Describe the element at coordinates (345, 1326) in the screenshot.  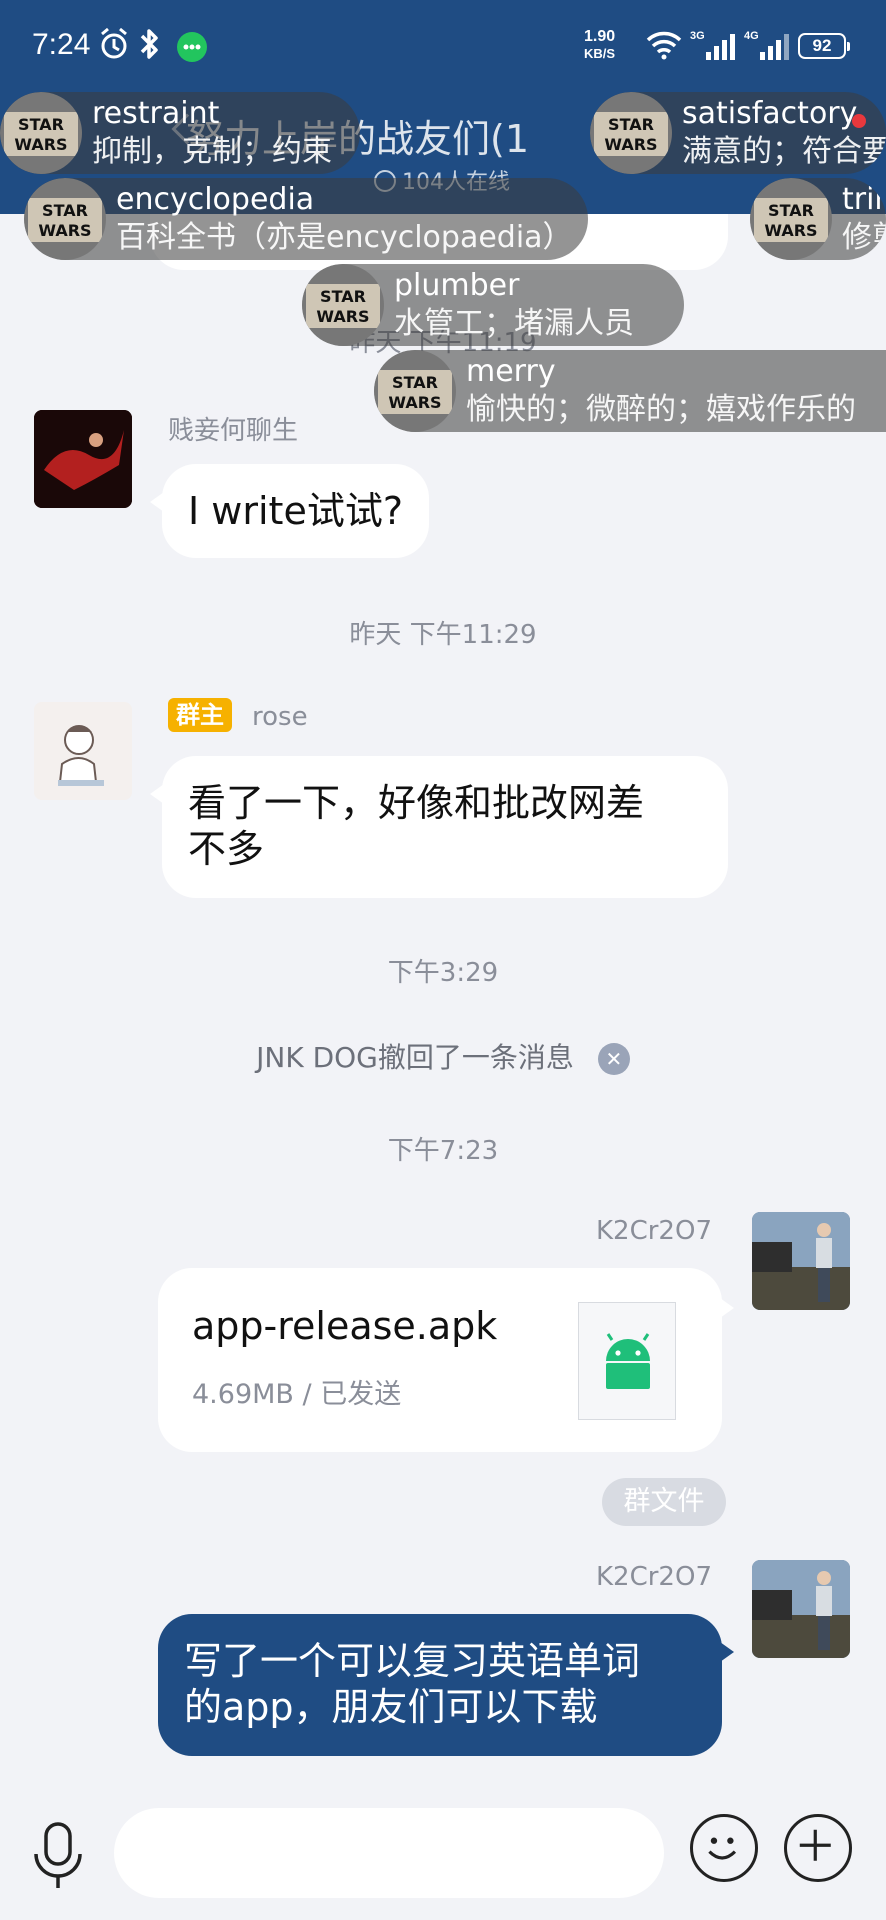
I see `file-name: app-release.apk` at that location.